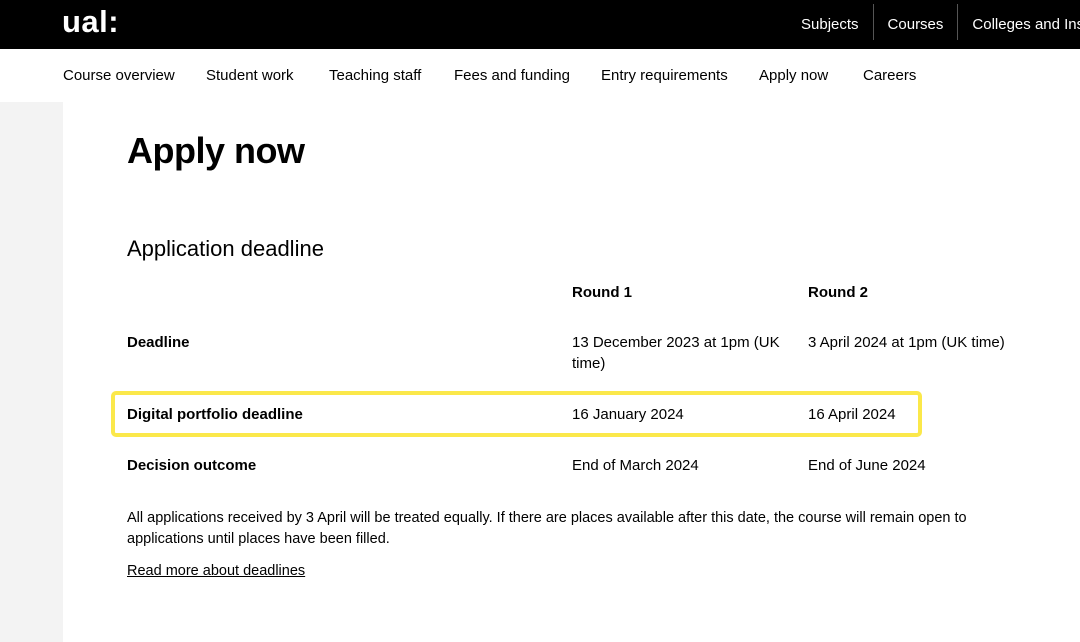  What do you see at coordinates (215, 414) in the screenshot?
I see `row-label: Digital portfolio deadline` at bounding box center [215, 414].